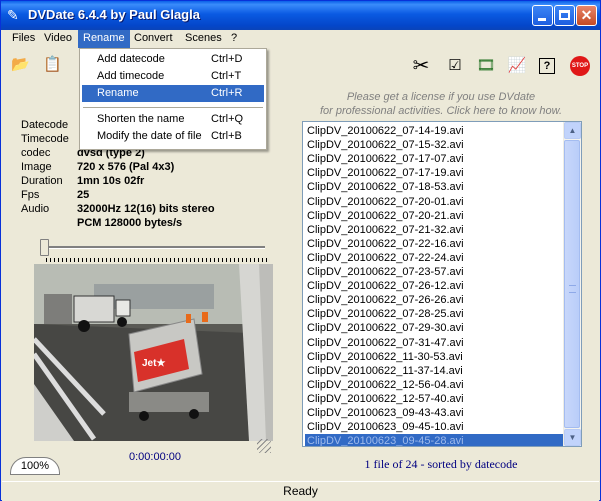 The width and height of the screenshot is (601, 501). What do you see at coordinates (104, 39) in the screenshot?
I see `menu-rename: Rename` at bounding box center [104, 39].